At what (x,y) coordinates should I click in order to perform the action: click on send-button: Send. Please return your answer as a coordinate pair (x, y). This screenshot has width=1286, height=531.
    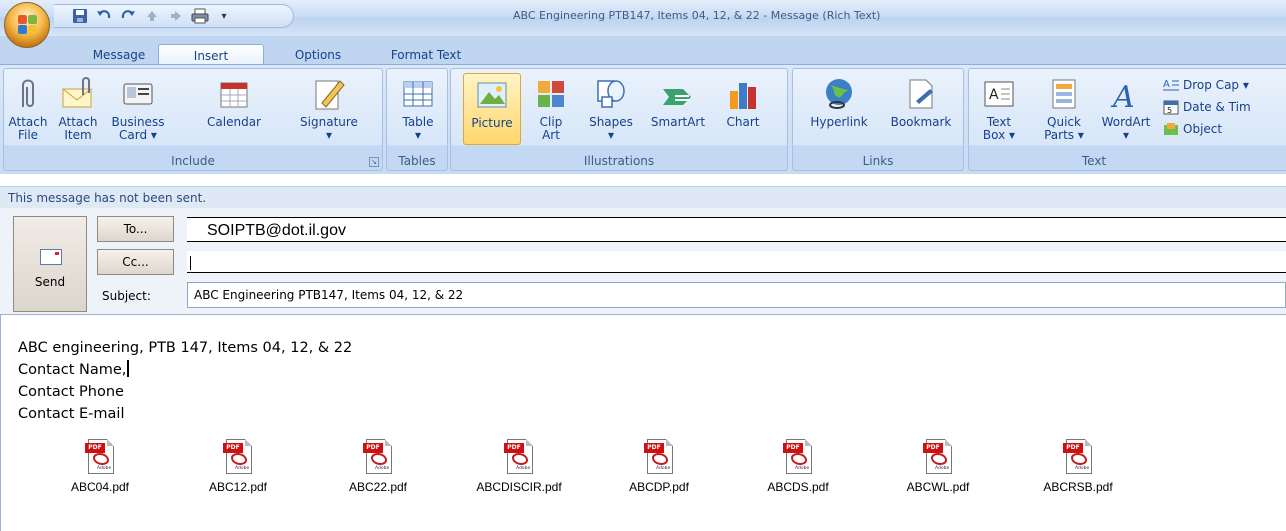
    Looking at the image, I should click on (50, 264).